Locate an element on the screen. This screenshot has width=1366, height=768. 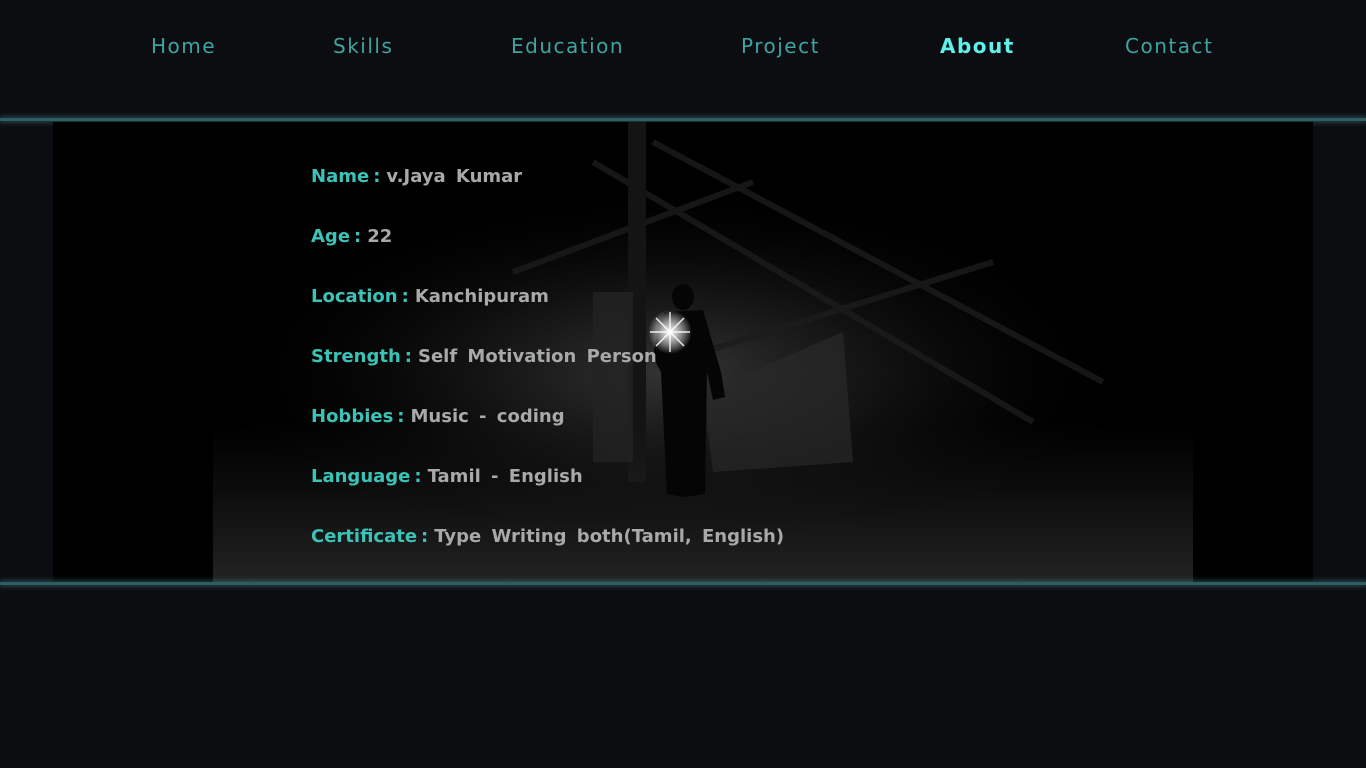
location-label: Location is located at coordinates (354, 296).